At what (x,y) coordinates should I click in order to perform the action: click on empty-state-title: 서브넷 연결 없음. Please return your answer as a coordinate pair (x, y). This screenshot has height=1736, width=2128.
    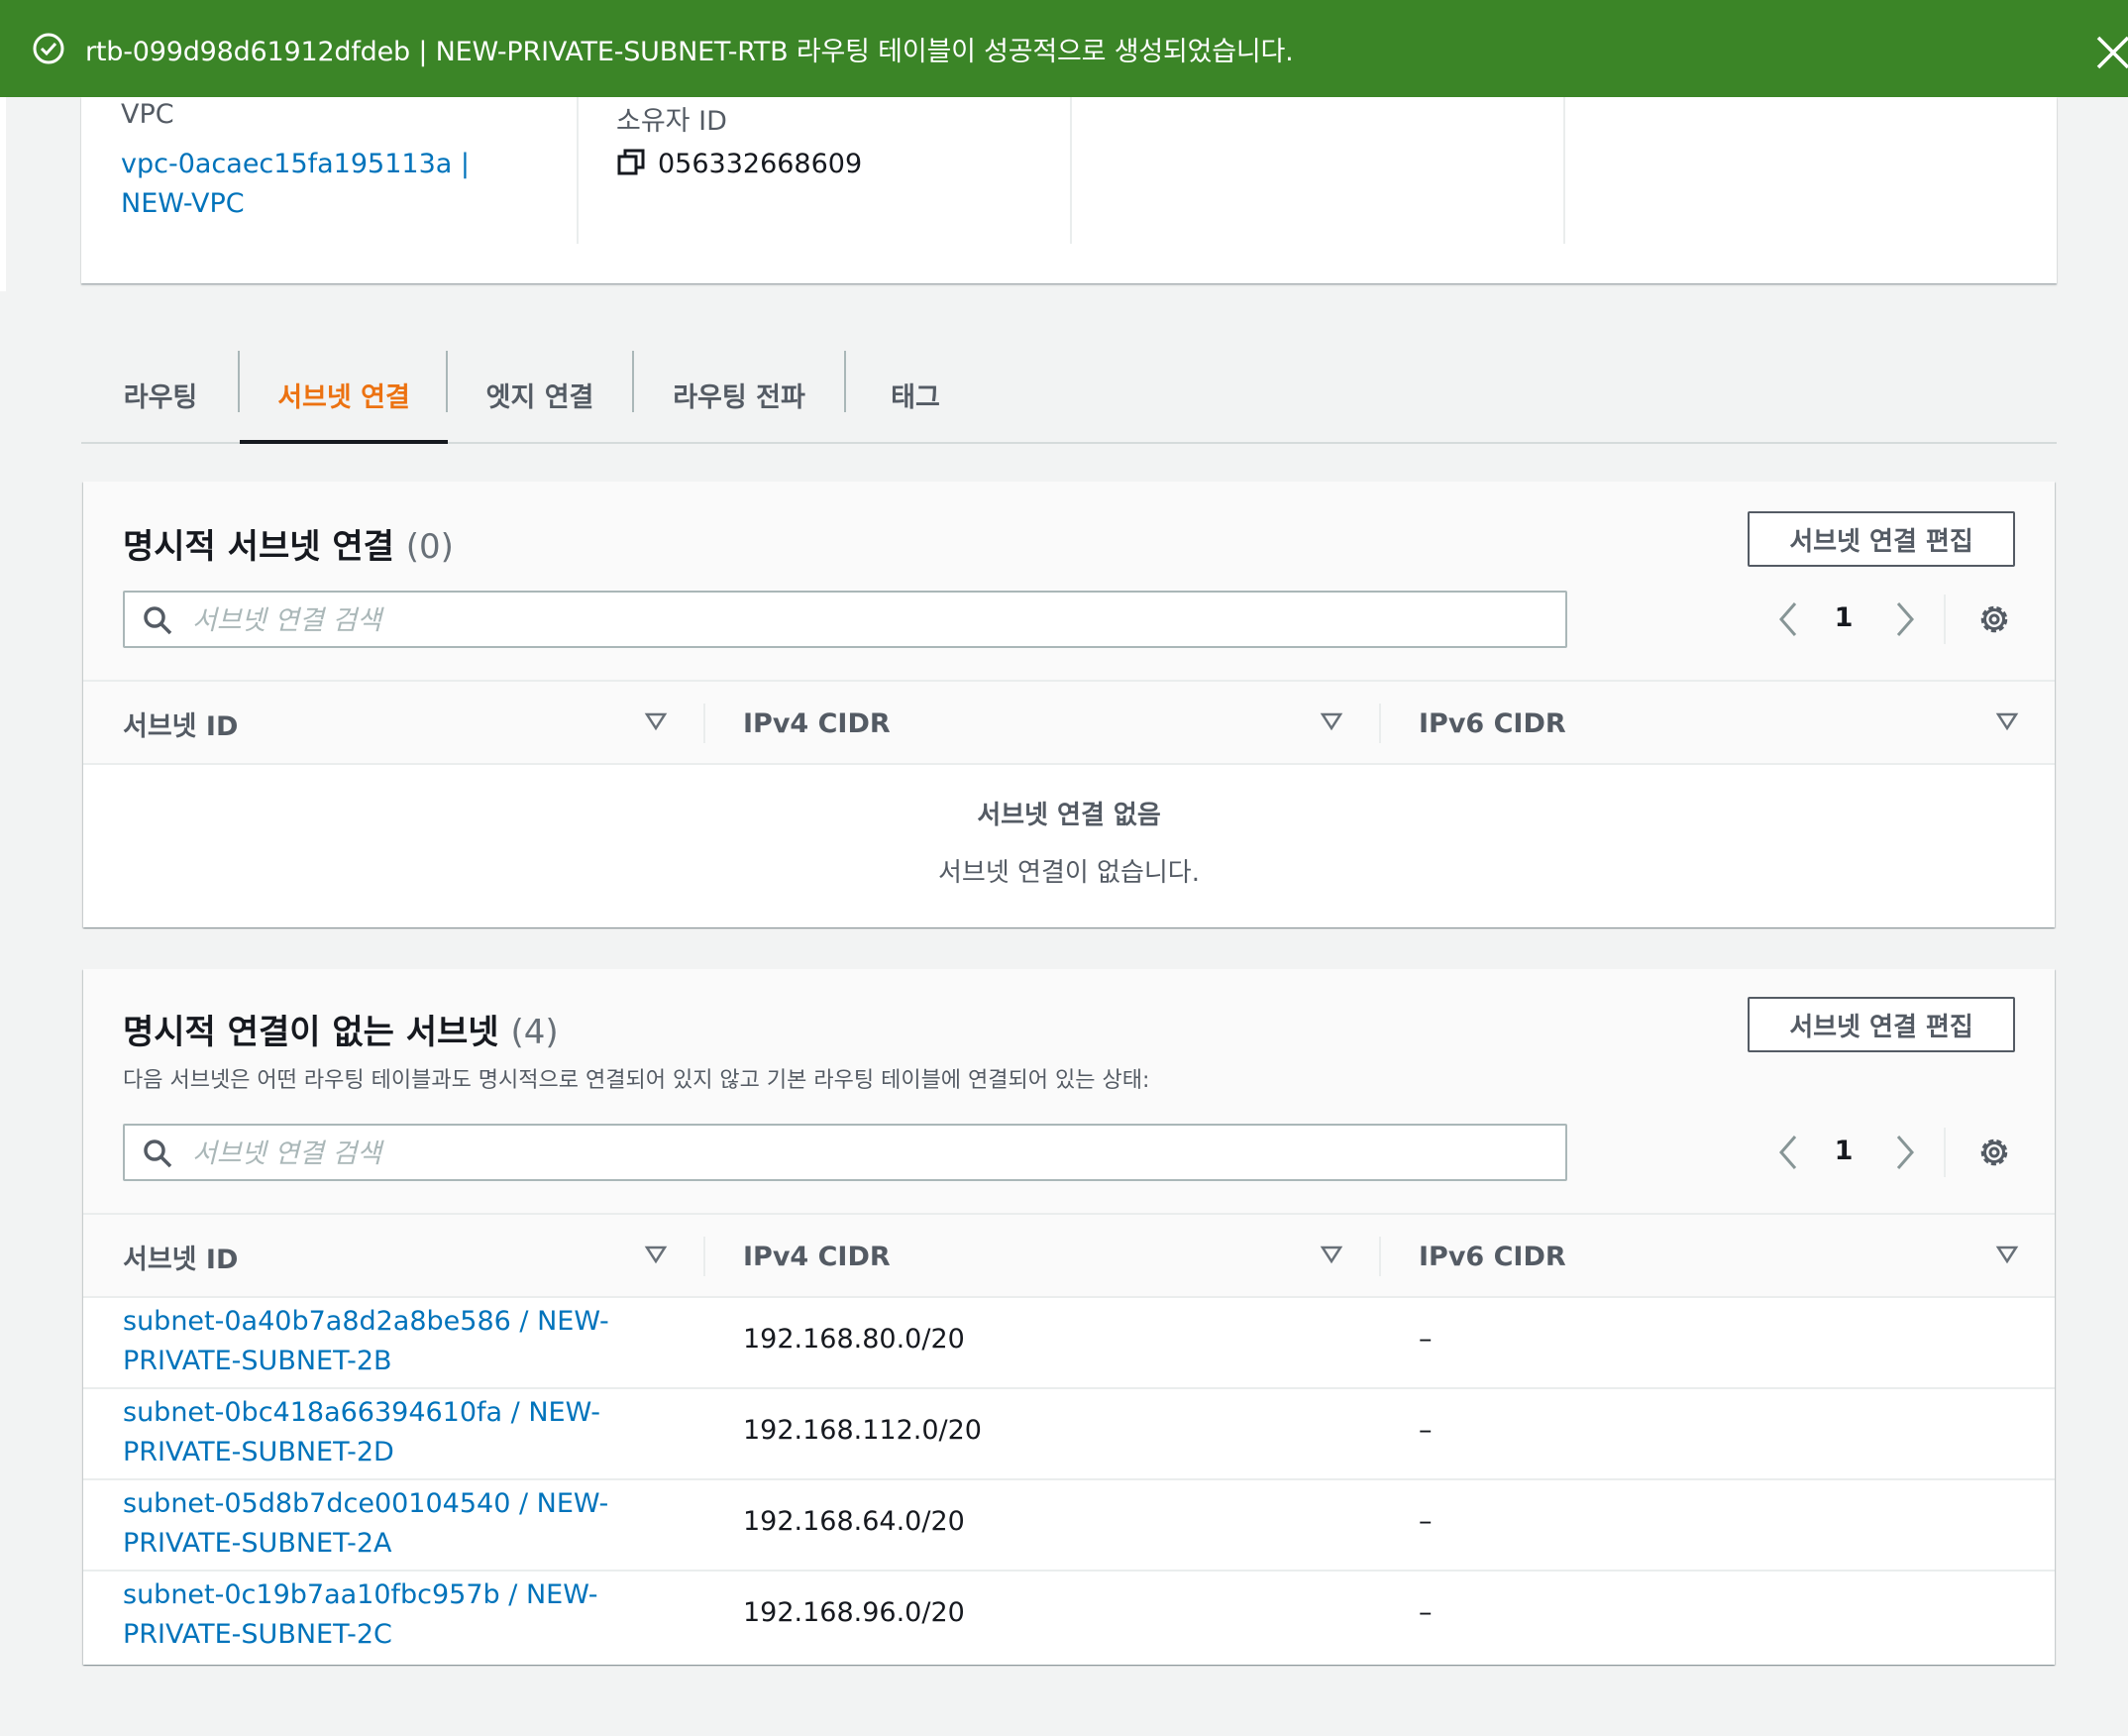
    Looking at the image, I should click on (1069, 815).